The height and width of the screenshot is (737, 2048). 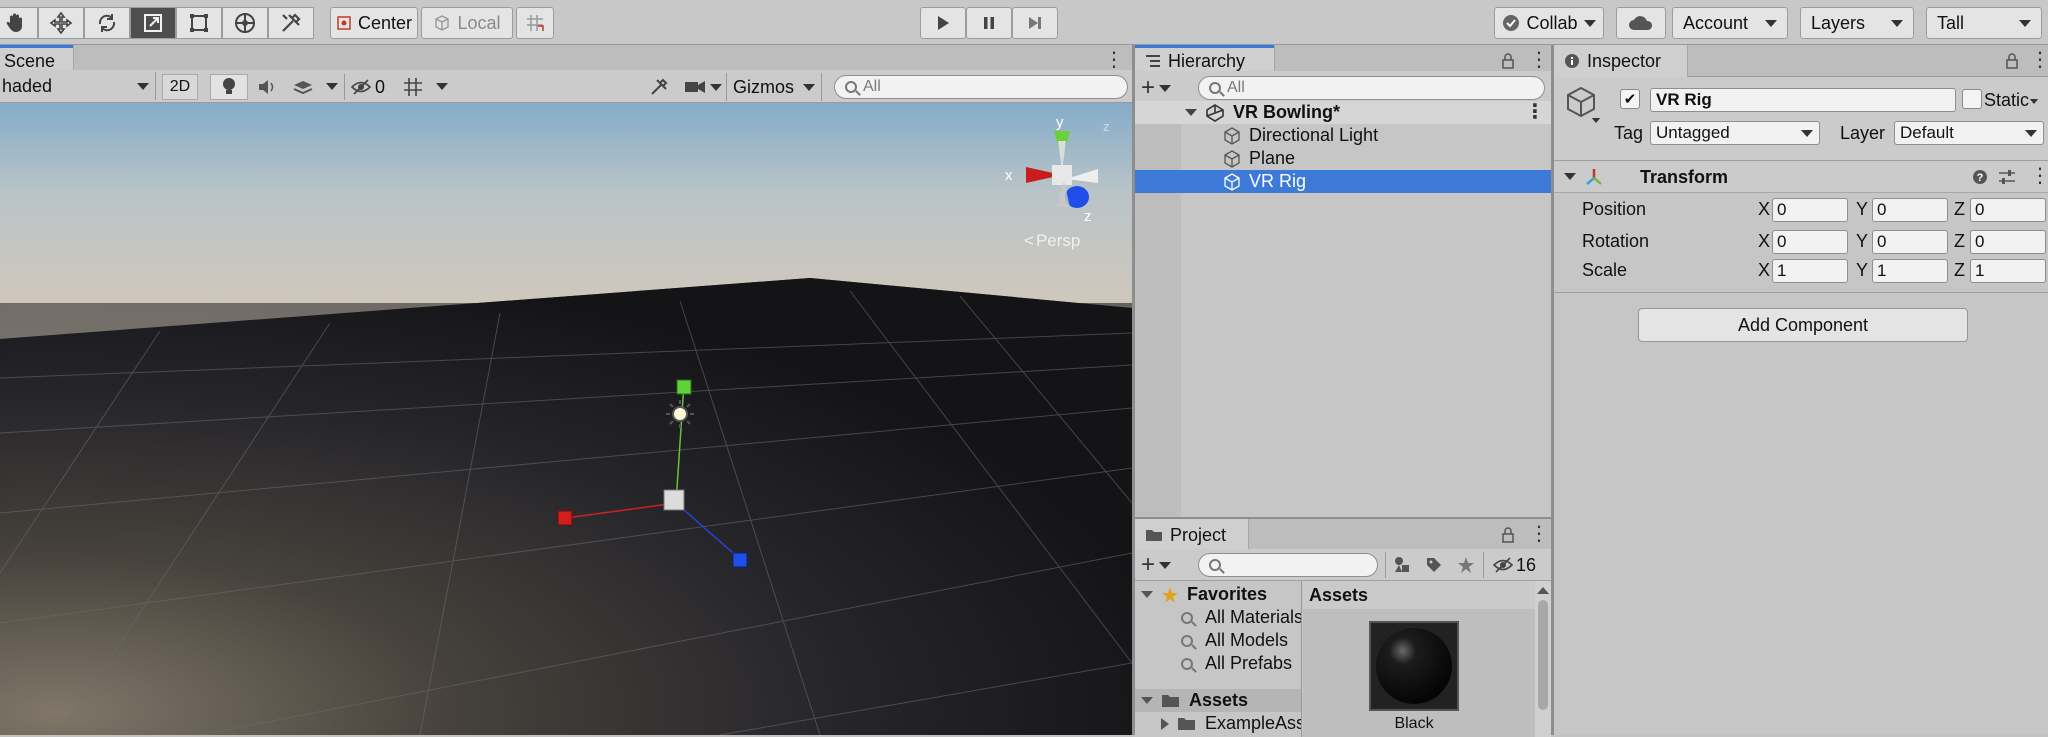 What do you see at coordinates (1218, 700) in the screenshot?
I see `assets-folder-row: Assets` at bounding box center [1218, 700].